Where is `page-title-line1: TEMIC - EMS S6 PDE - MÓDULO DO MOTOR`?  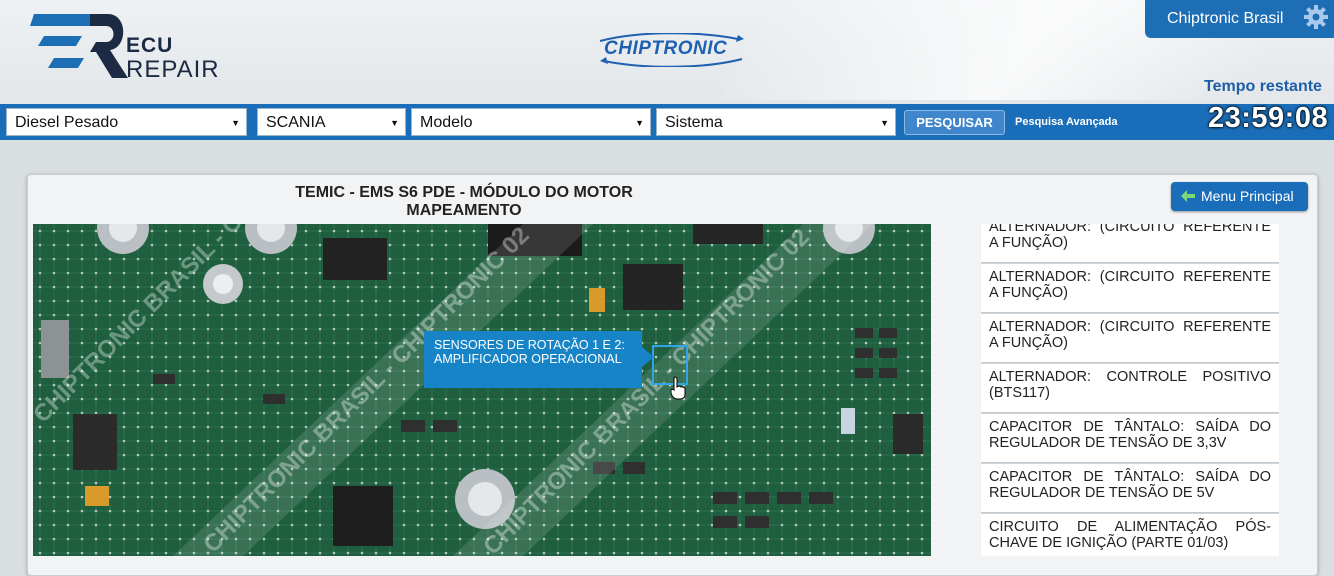
page-title-line1: TEMIC - EMS S6 PDE - MÓDULO DO MOTOR is located at coordinates (464, 192).